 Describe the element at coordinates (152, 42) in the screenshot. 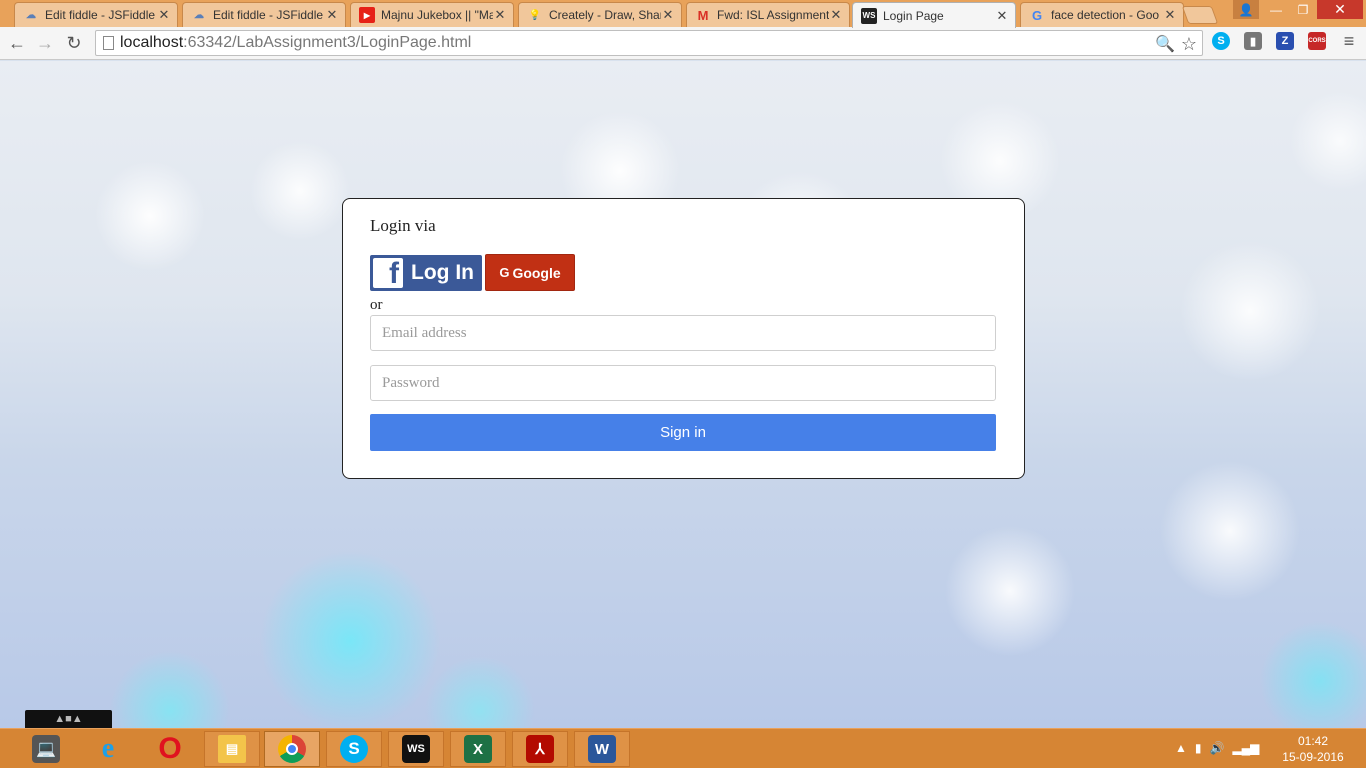

I see `address-host: localhost` at that location.